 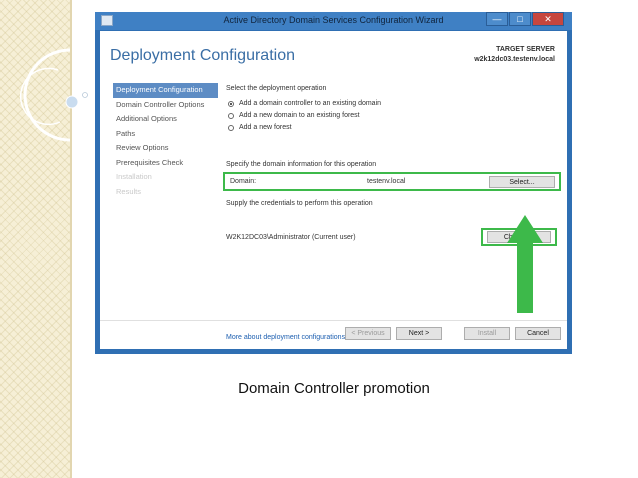 What do you see at coordinates (538, 333) in the screenshot?
I see `cancel-button: Cancel` at bounding box center [538, 333].